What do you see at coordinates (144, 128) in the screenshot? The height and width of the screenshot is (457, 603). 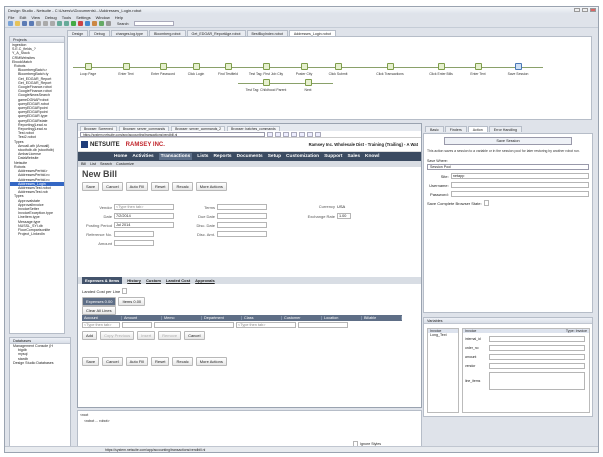 I see `browser-tab-server-commands: Browser: server_commands` at bounding box center [144, 128].